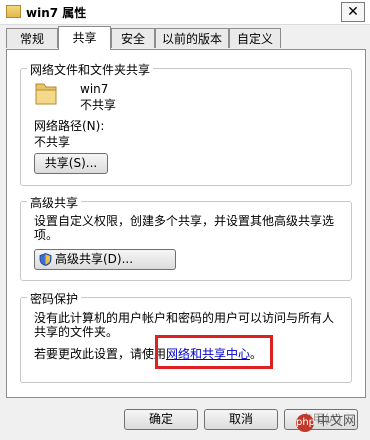 The height and width of the screenshot is (440, 370). What do you see at coordinates (32, 38) in the screenshot?
I see `tab-general: 常规` at bounding box center [32, 38].